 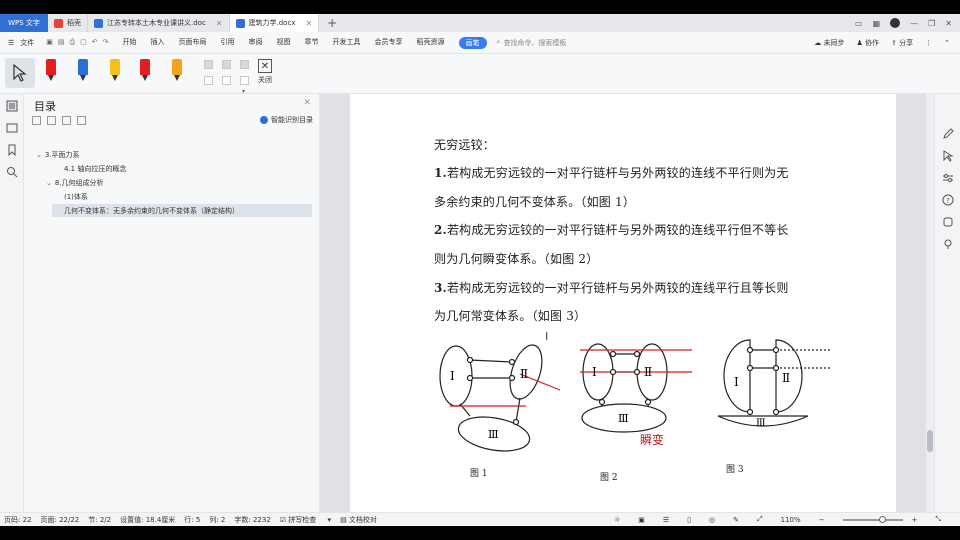 What do you see at coordinates (948, 222) in the screenshot?
I see `backup-icon` at bounding box center [948, 222].